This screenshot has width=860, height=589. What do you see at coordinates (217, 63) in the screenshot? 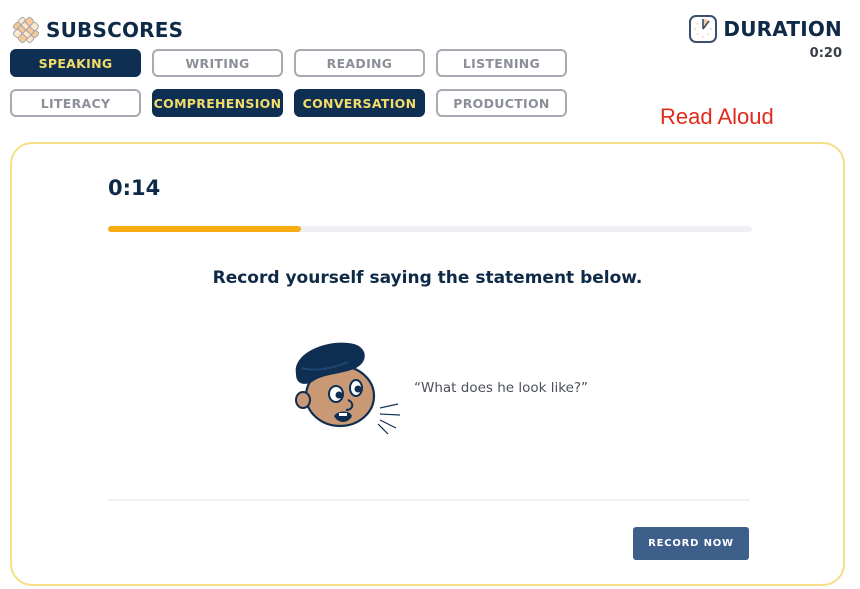
I see `subscore-chip-writing: WRITING` at bounding box center [217, 63].